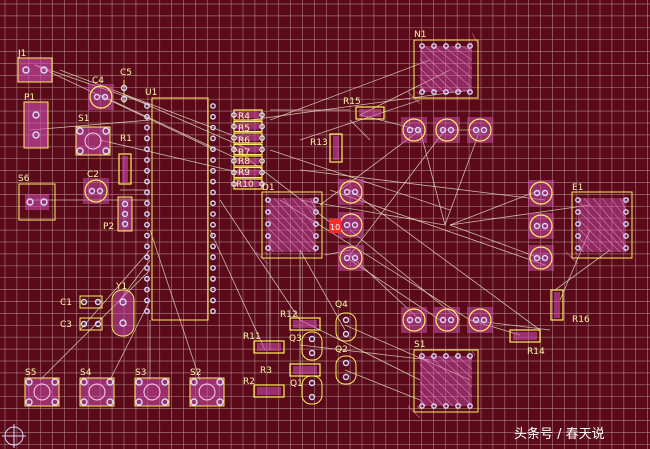 Image resolution: width=650 pixels, height=449 pixels. Describe the element at coordinates (244, 141) in the screenshot. I see `label-R6: R6` at that location.